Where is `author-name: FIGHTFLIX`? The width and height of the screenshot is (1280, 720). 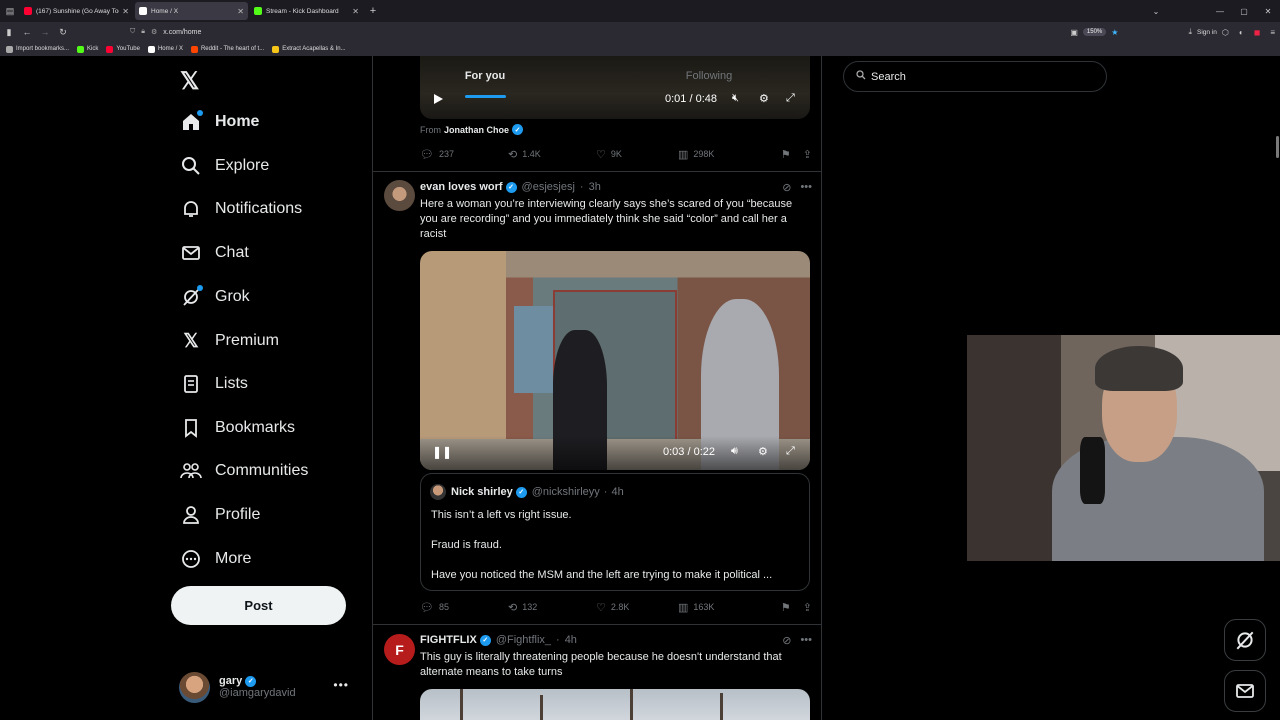
author-name: FIGHTFLIX is located at coordinates (448, 640).